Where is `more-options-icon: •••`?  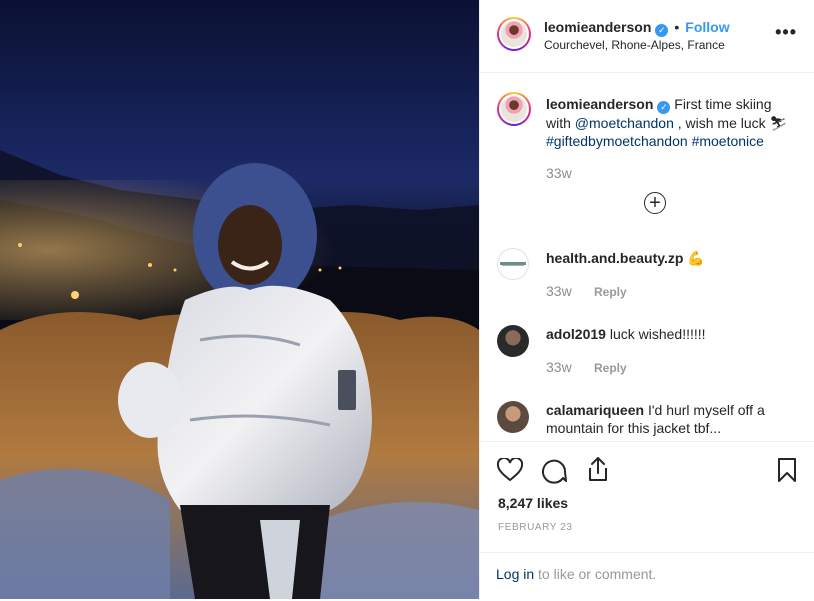 more-options-icon: ••• is located at coordinates (786, 32).